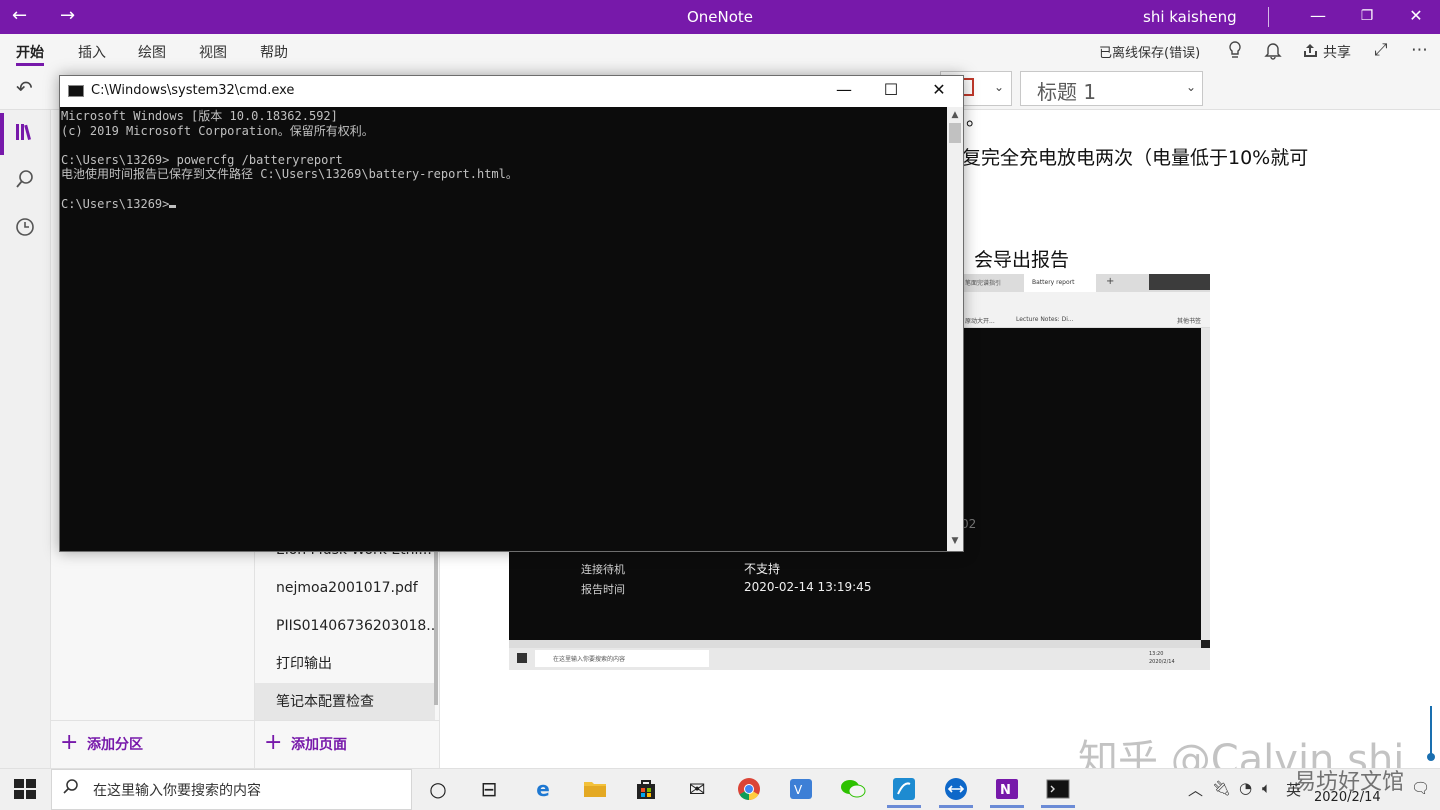 This screenshot has height=810, width=1440. What do you see at coordinates (1007, 789) in the screenshot?
I see `onenote-icon: N` at bounding box center [1007, 789].